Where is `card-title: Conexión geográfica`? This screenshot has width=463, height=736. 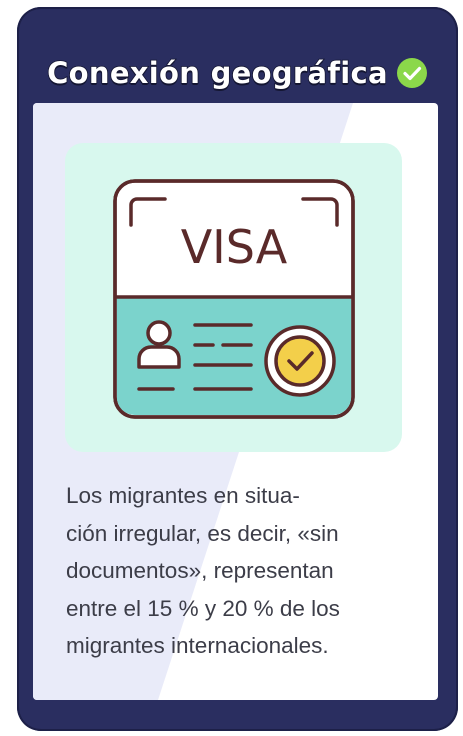
card-title: Conexión geográfica is located at coordinates (217, 73).